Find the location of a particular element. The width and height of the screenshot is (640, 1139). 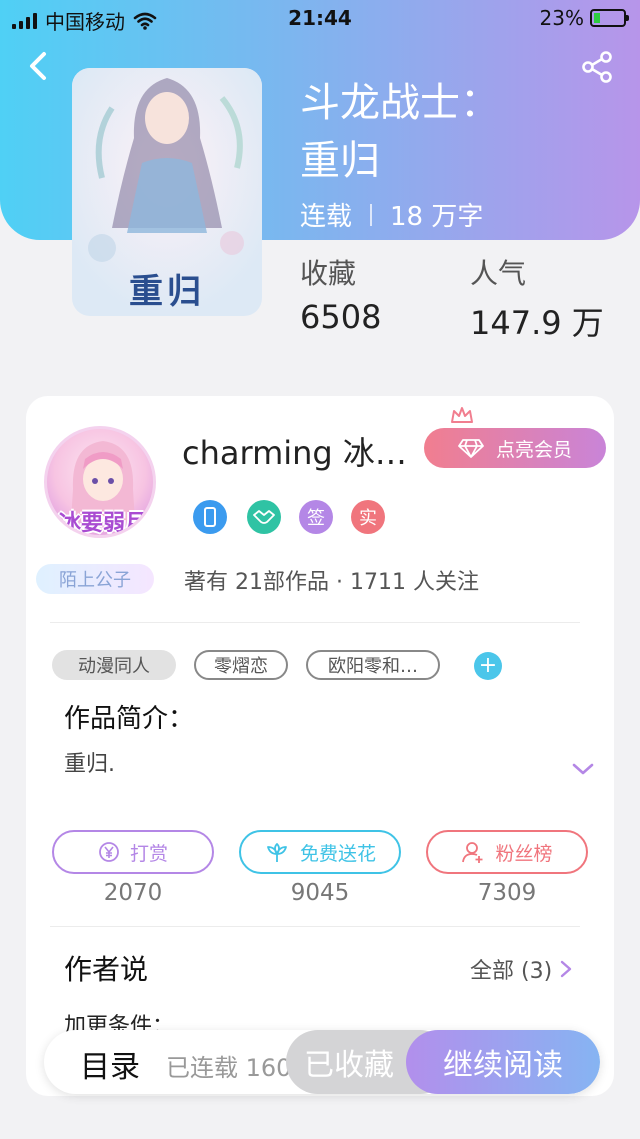

intro-label: 作品简介： is located at coordinates (129, 719).